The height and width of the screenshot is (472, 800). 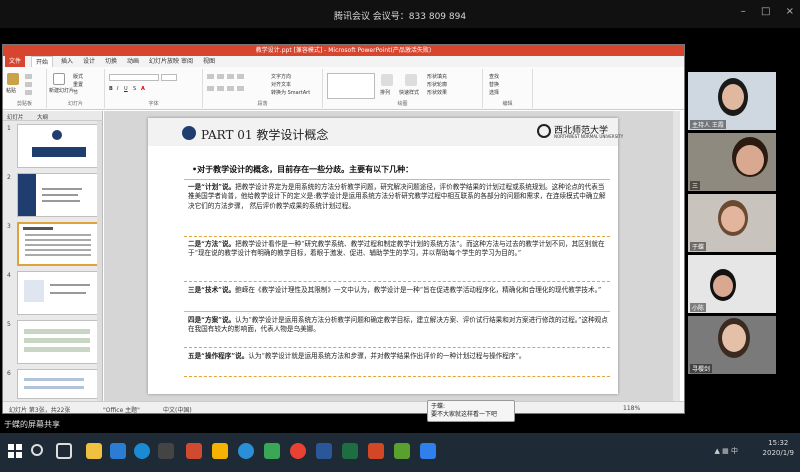 What do you see at coordinates (324, 451) in the screenshot?
I see `word-icon` at bounding box center [324, 451].